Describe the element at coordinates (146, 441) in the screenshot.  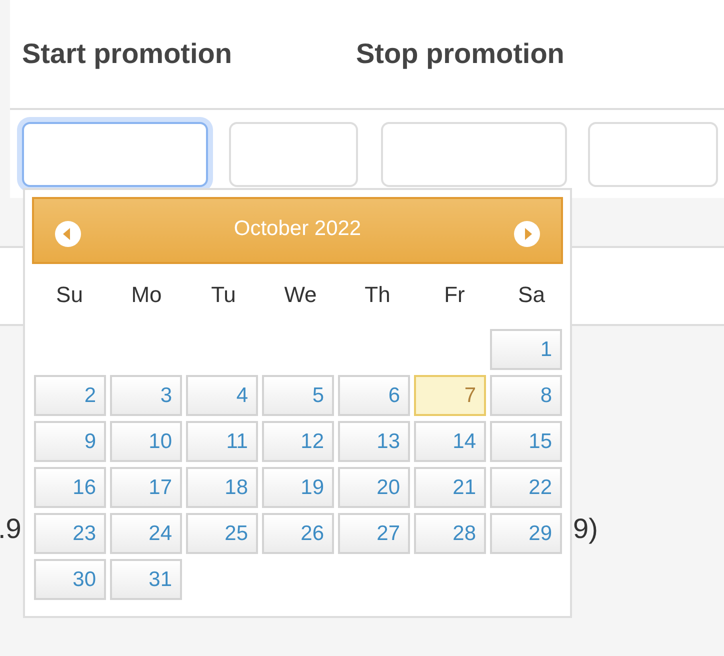
I see `day-cell: 10` at that location.